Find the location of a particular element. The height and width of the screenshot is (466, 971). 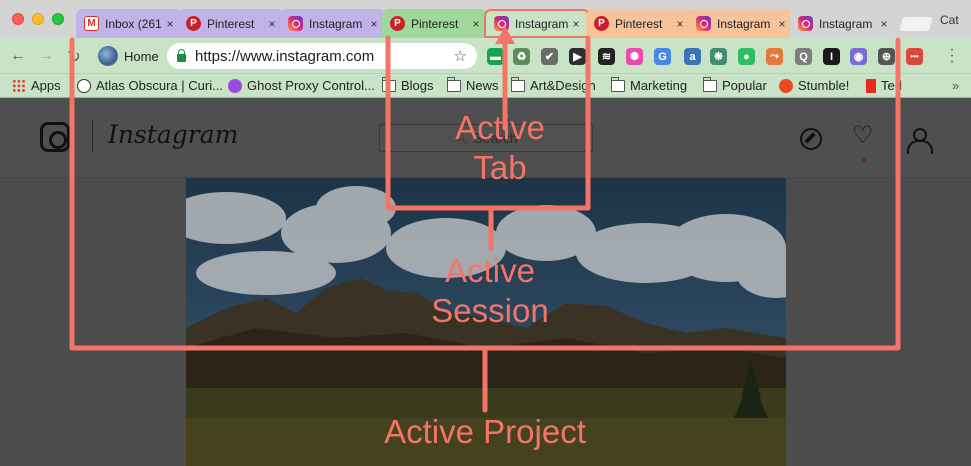

active-tab-label-text: Active Tab is located at coordinates (500, 147).